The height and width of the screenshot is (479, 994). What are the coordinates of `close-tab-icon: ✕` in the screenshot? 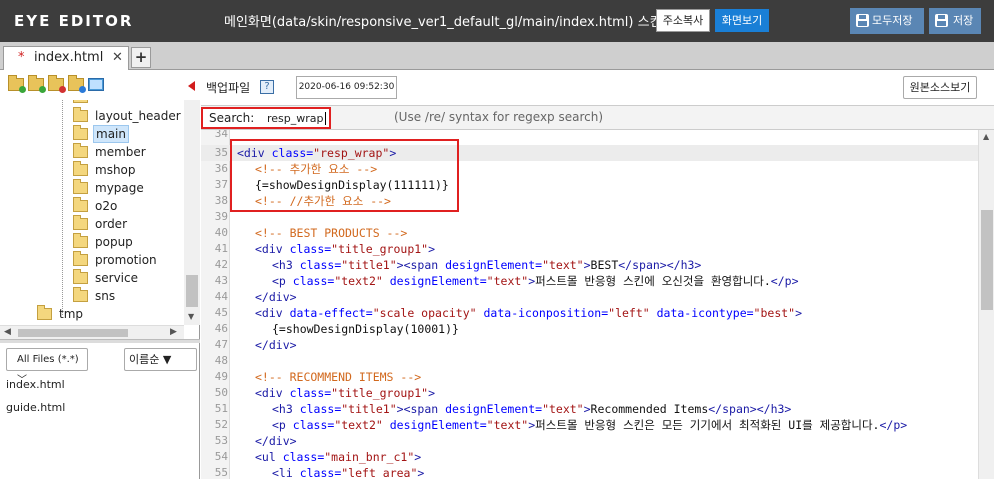 It's located at (117, 58).